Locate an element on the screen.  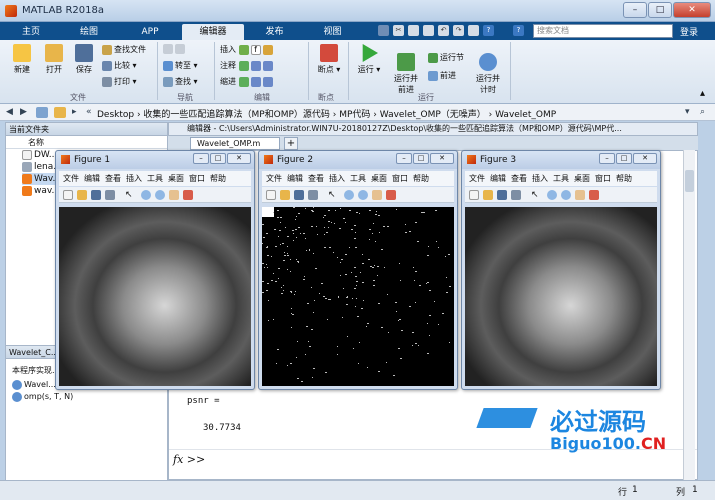
cut-quick-icon: ✂ is located at coordinates (398, 30).